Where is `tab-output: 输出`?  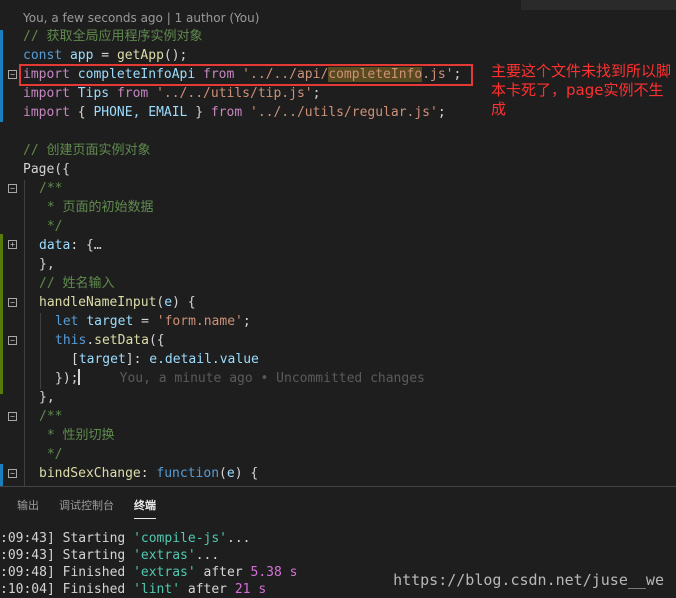
tab-output: 输出 is located at coordinates (28, 505).